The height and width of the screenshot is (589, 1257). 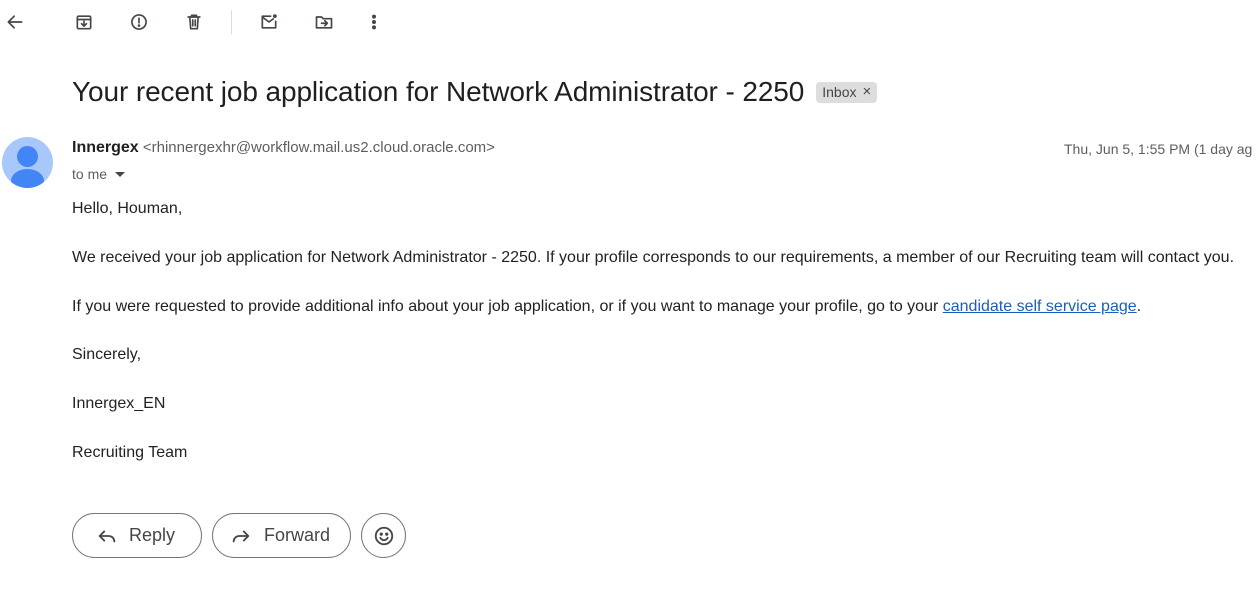 I want to click on add-reaction-button, so click(x=383, y=535).